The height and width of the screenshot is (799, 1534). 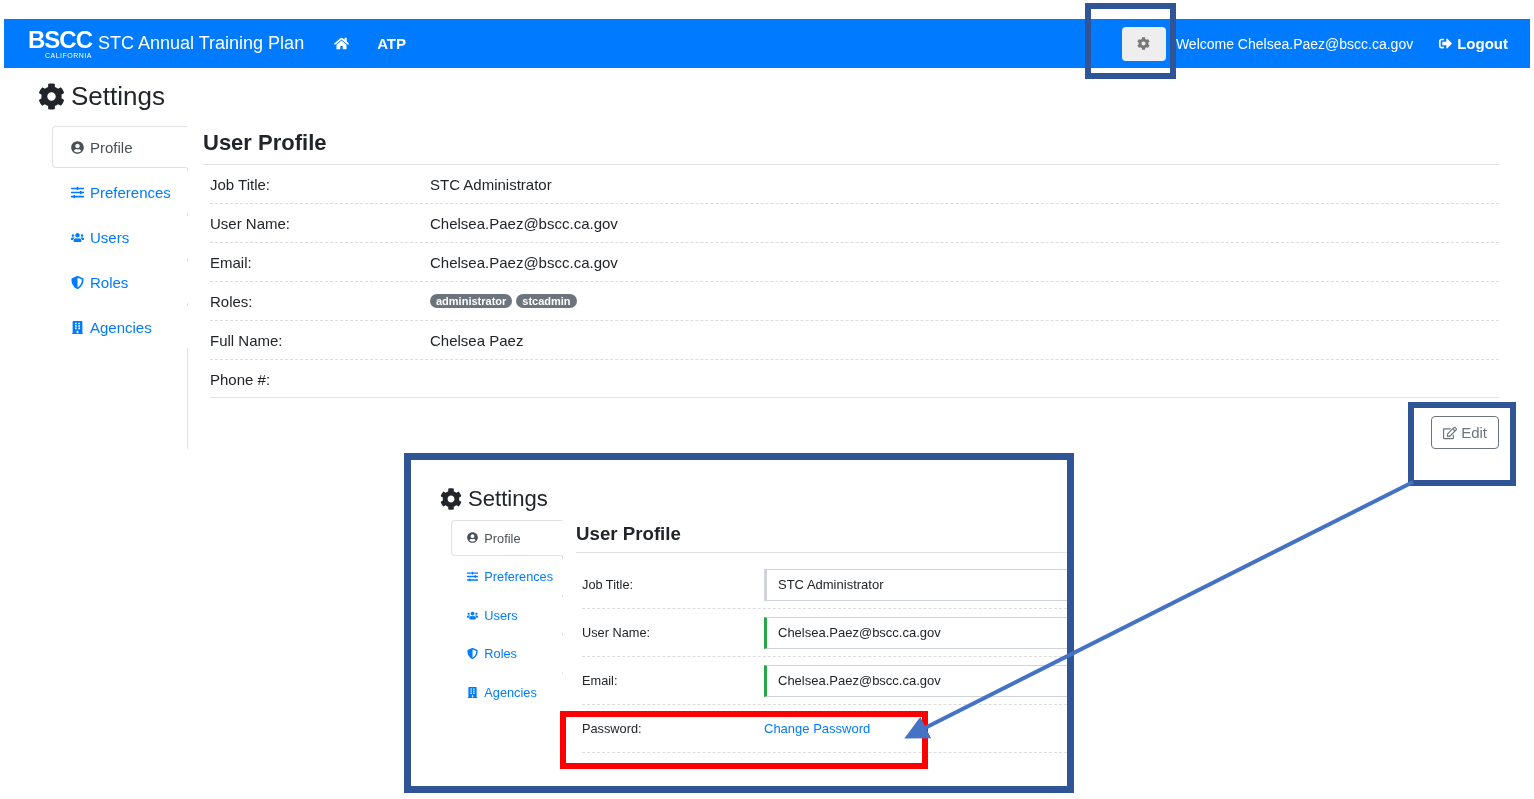 What do you see at coordinates (342, 43) in the screenshot?
I see `home-icon` at bounding box center [342, 43].